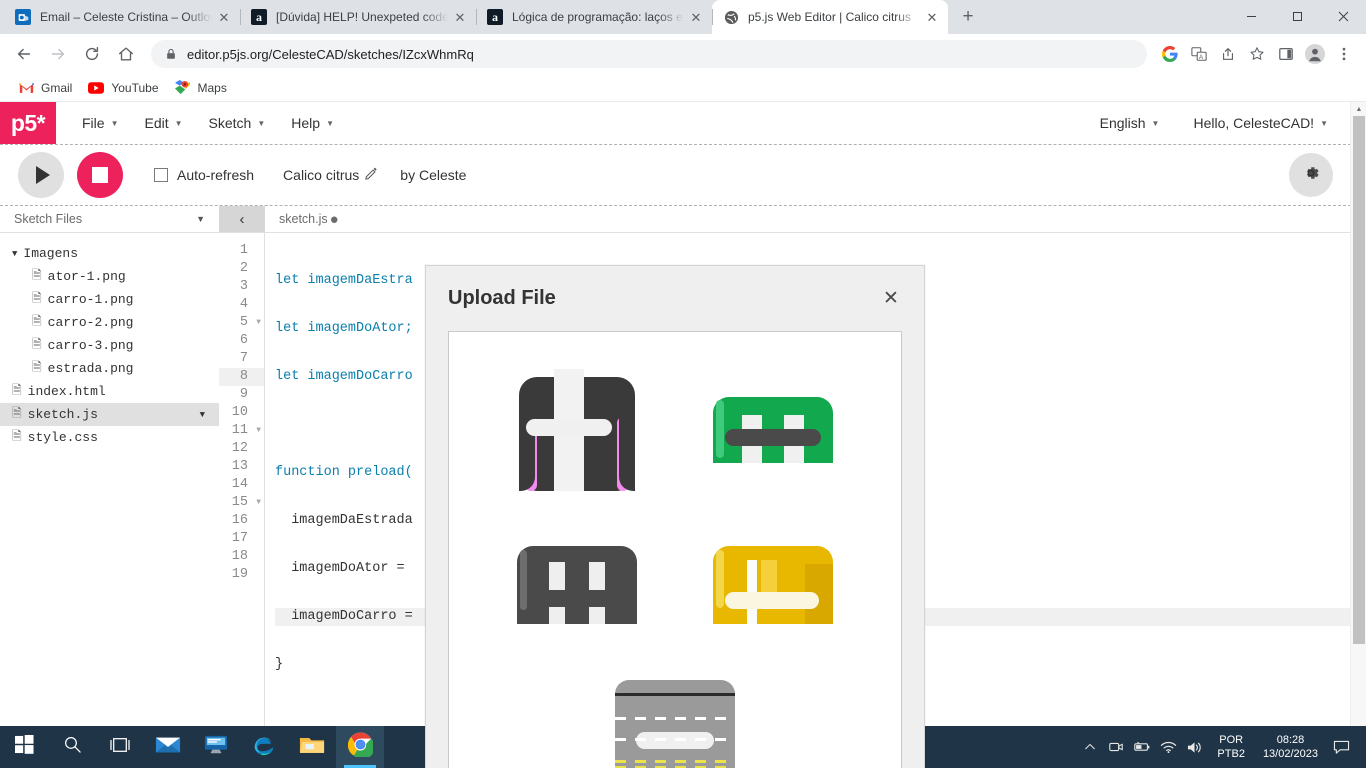 This screenshot has height=768, width=1366. Describe the element at coordinates (306, 123) in the screenshot. I see `menu-help-label: Help` at that location.